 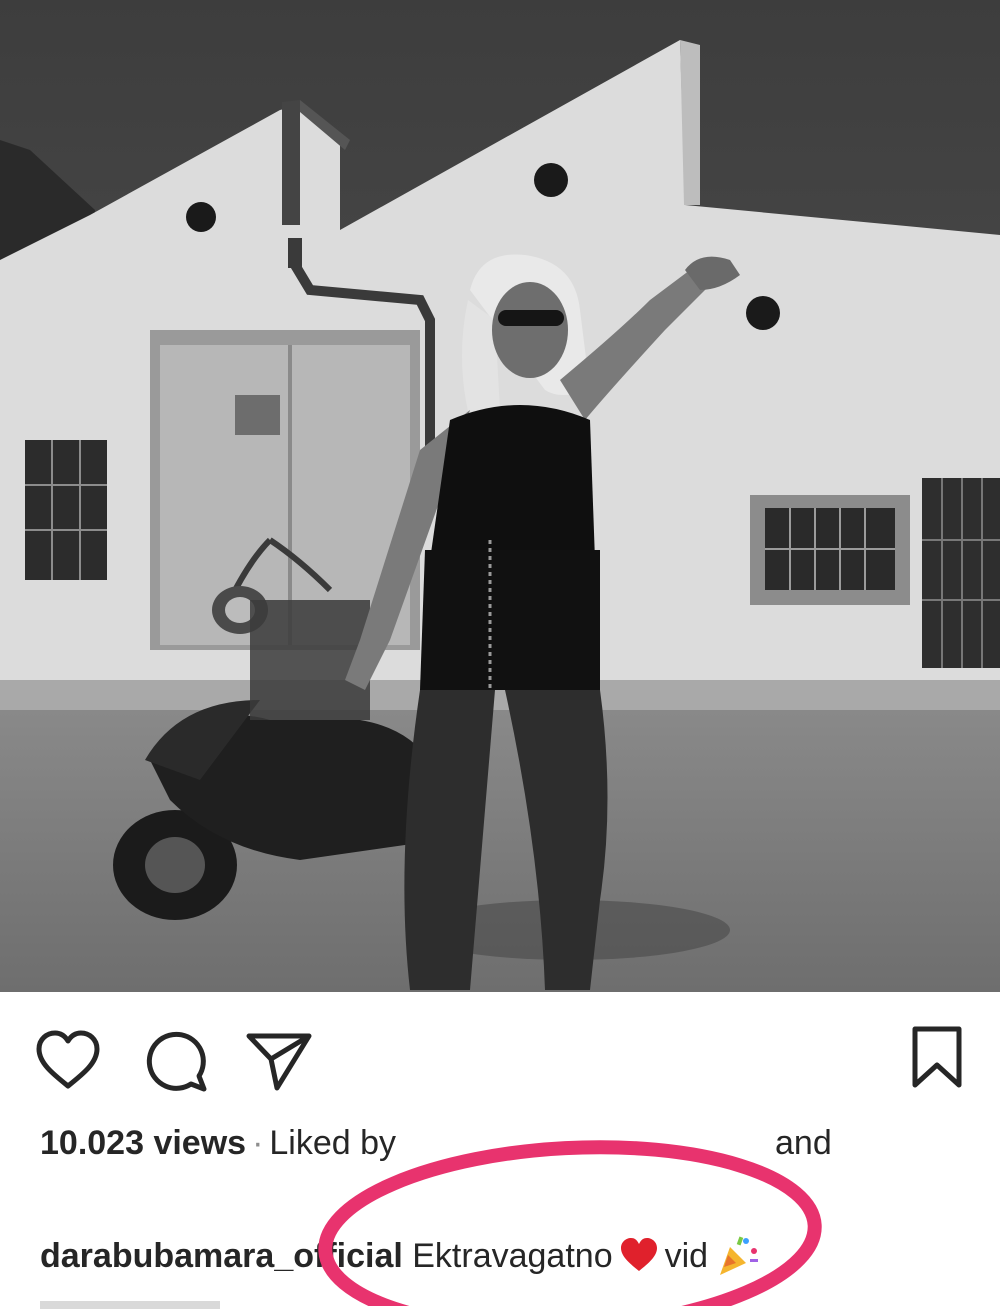 I want to click on party-popper-emoji-icon, so click(x=739, y=1255).